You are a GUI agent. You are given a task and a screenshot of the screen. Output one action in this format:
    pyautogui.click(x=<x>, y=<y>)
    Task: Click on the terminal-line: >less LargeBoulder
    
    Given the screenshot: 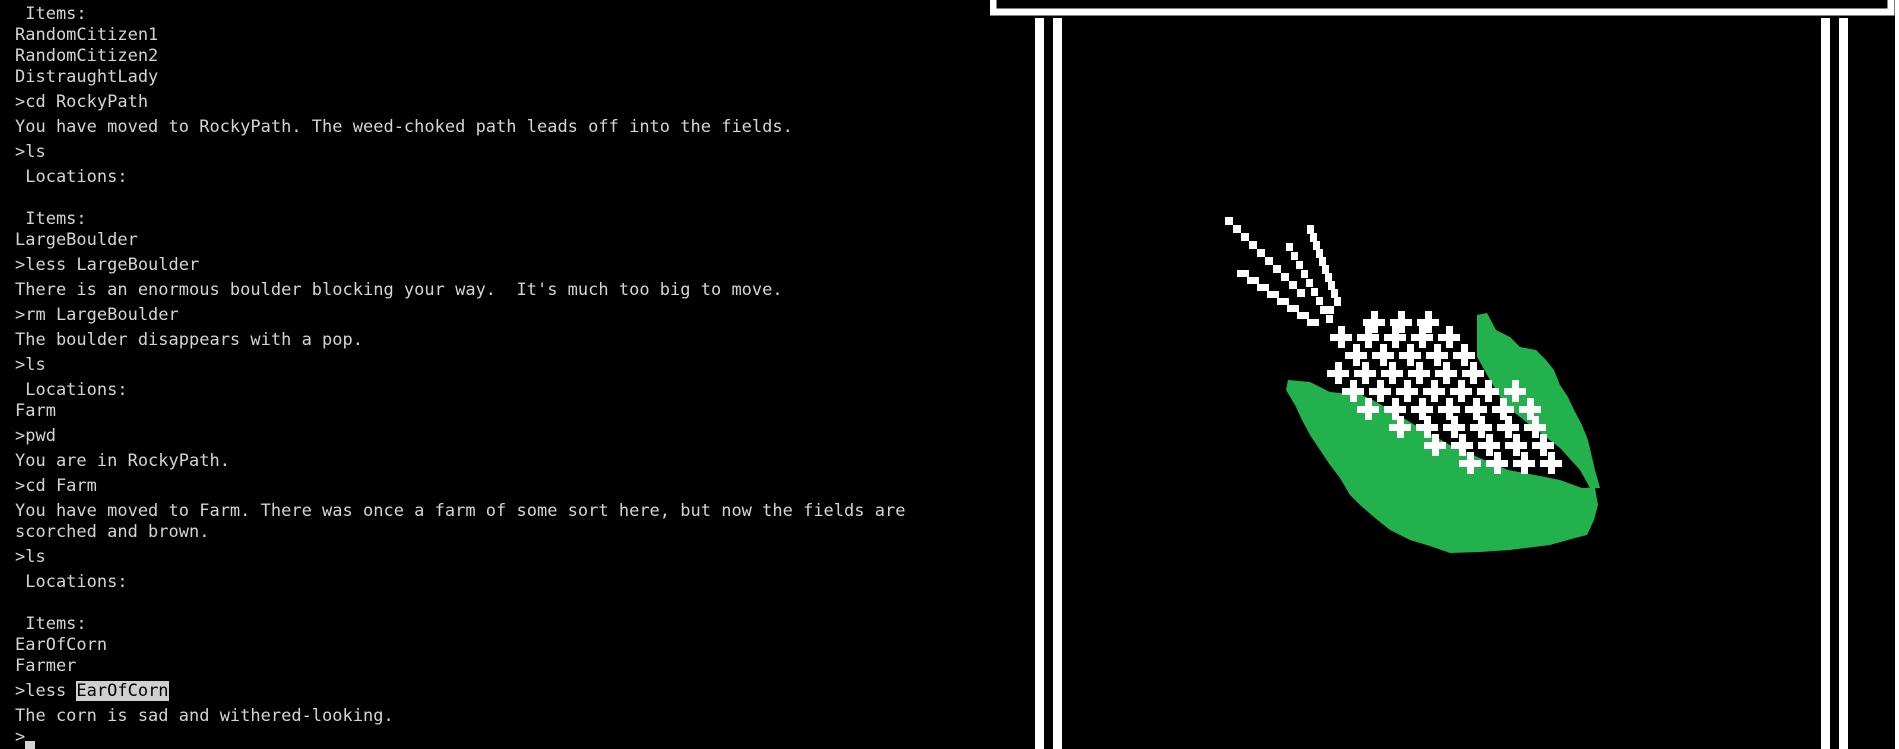 What is the action you would take?
    pyautogui.click(x=107, y=265)
    